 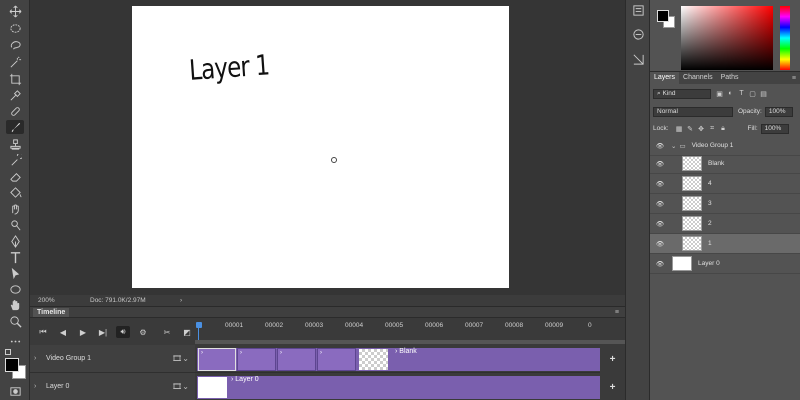 What do you see at coordinates (665, 78) in the screenshot?
I see `tab-layers: Layers` at bounding box center [665, 78].